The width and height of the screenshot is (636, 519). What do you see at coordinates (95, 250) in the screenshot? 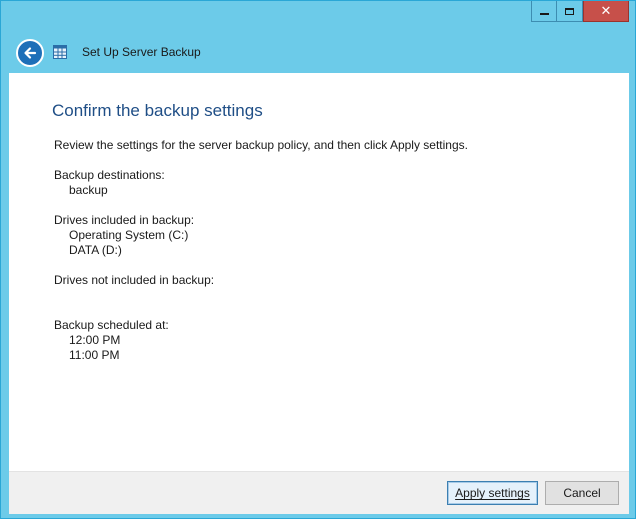
I see `included-drive-item: DATA (D:)` at bounding box center [95, 250].